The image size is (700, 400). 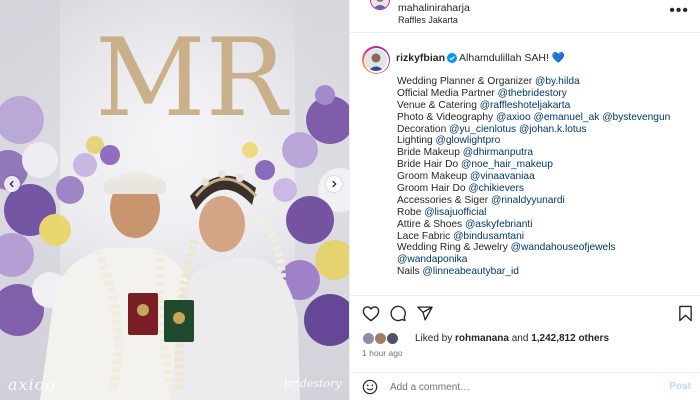 I want to click on credit-label: Photo & Videography, so click(x=446, y=117).